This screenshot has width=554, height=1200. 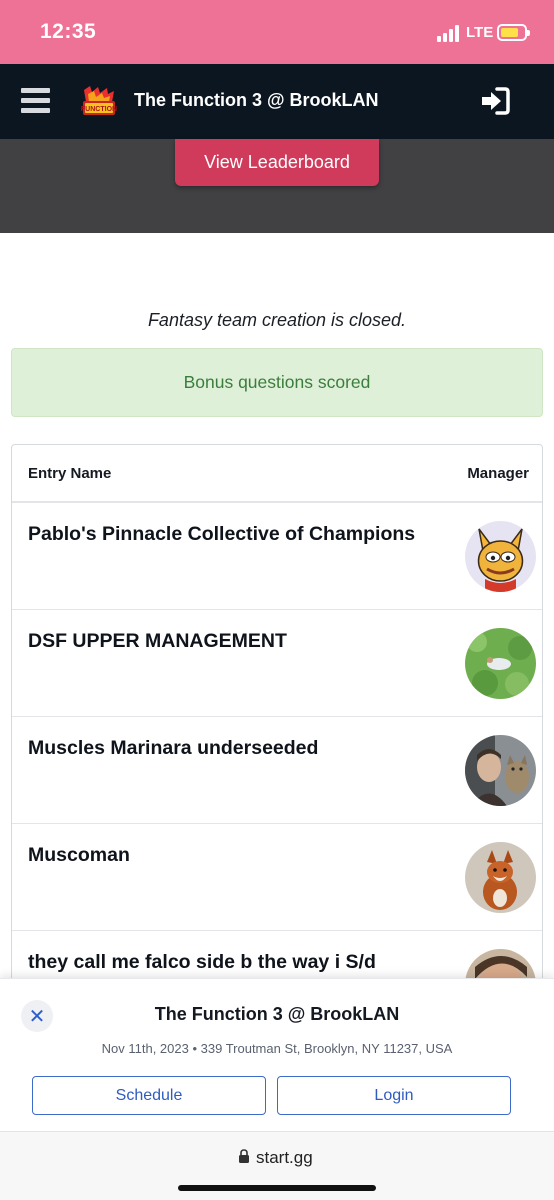 What do you see at coordinates (238, 641) in the screenshot?
I see `entry-name: DSF UPPER MANAGEMENT` at bounding box center [238, 641].